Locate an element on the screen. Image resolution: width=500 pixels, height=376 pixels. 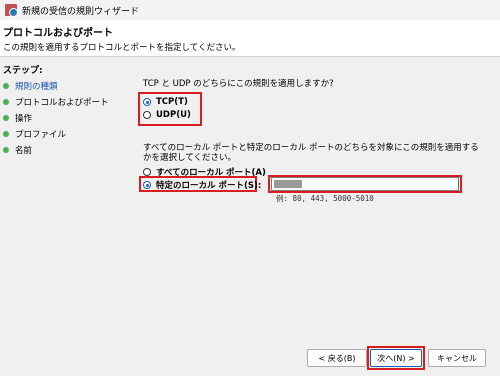
wizard-header: プロトコルおよびポート この規則を適用するプロトコルとポートを指定してください。 is located at coordinates (250, 38).